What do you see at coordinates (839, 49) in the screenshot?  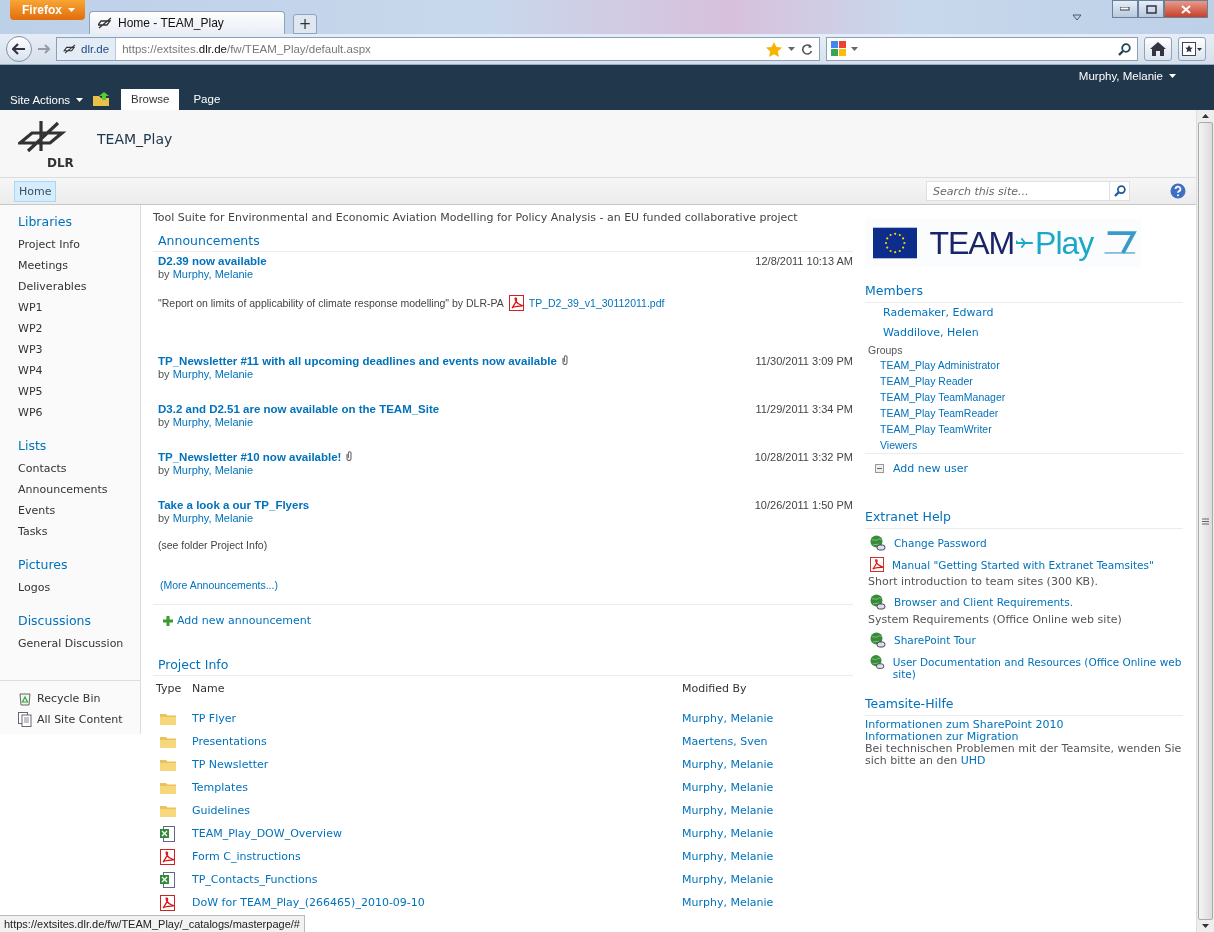 I see `search-engine-icon` at bounding box center [839, 49].